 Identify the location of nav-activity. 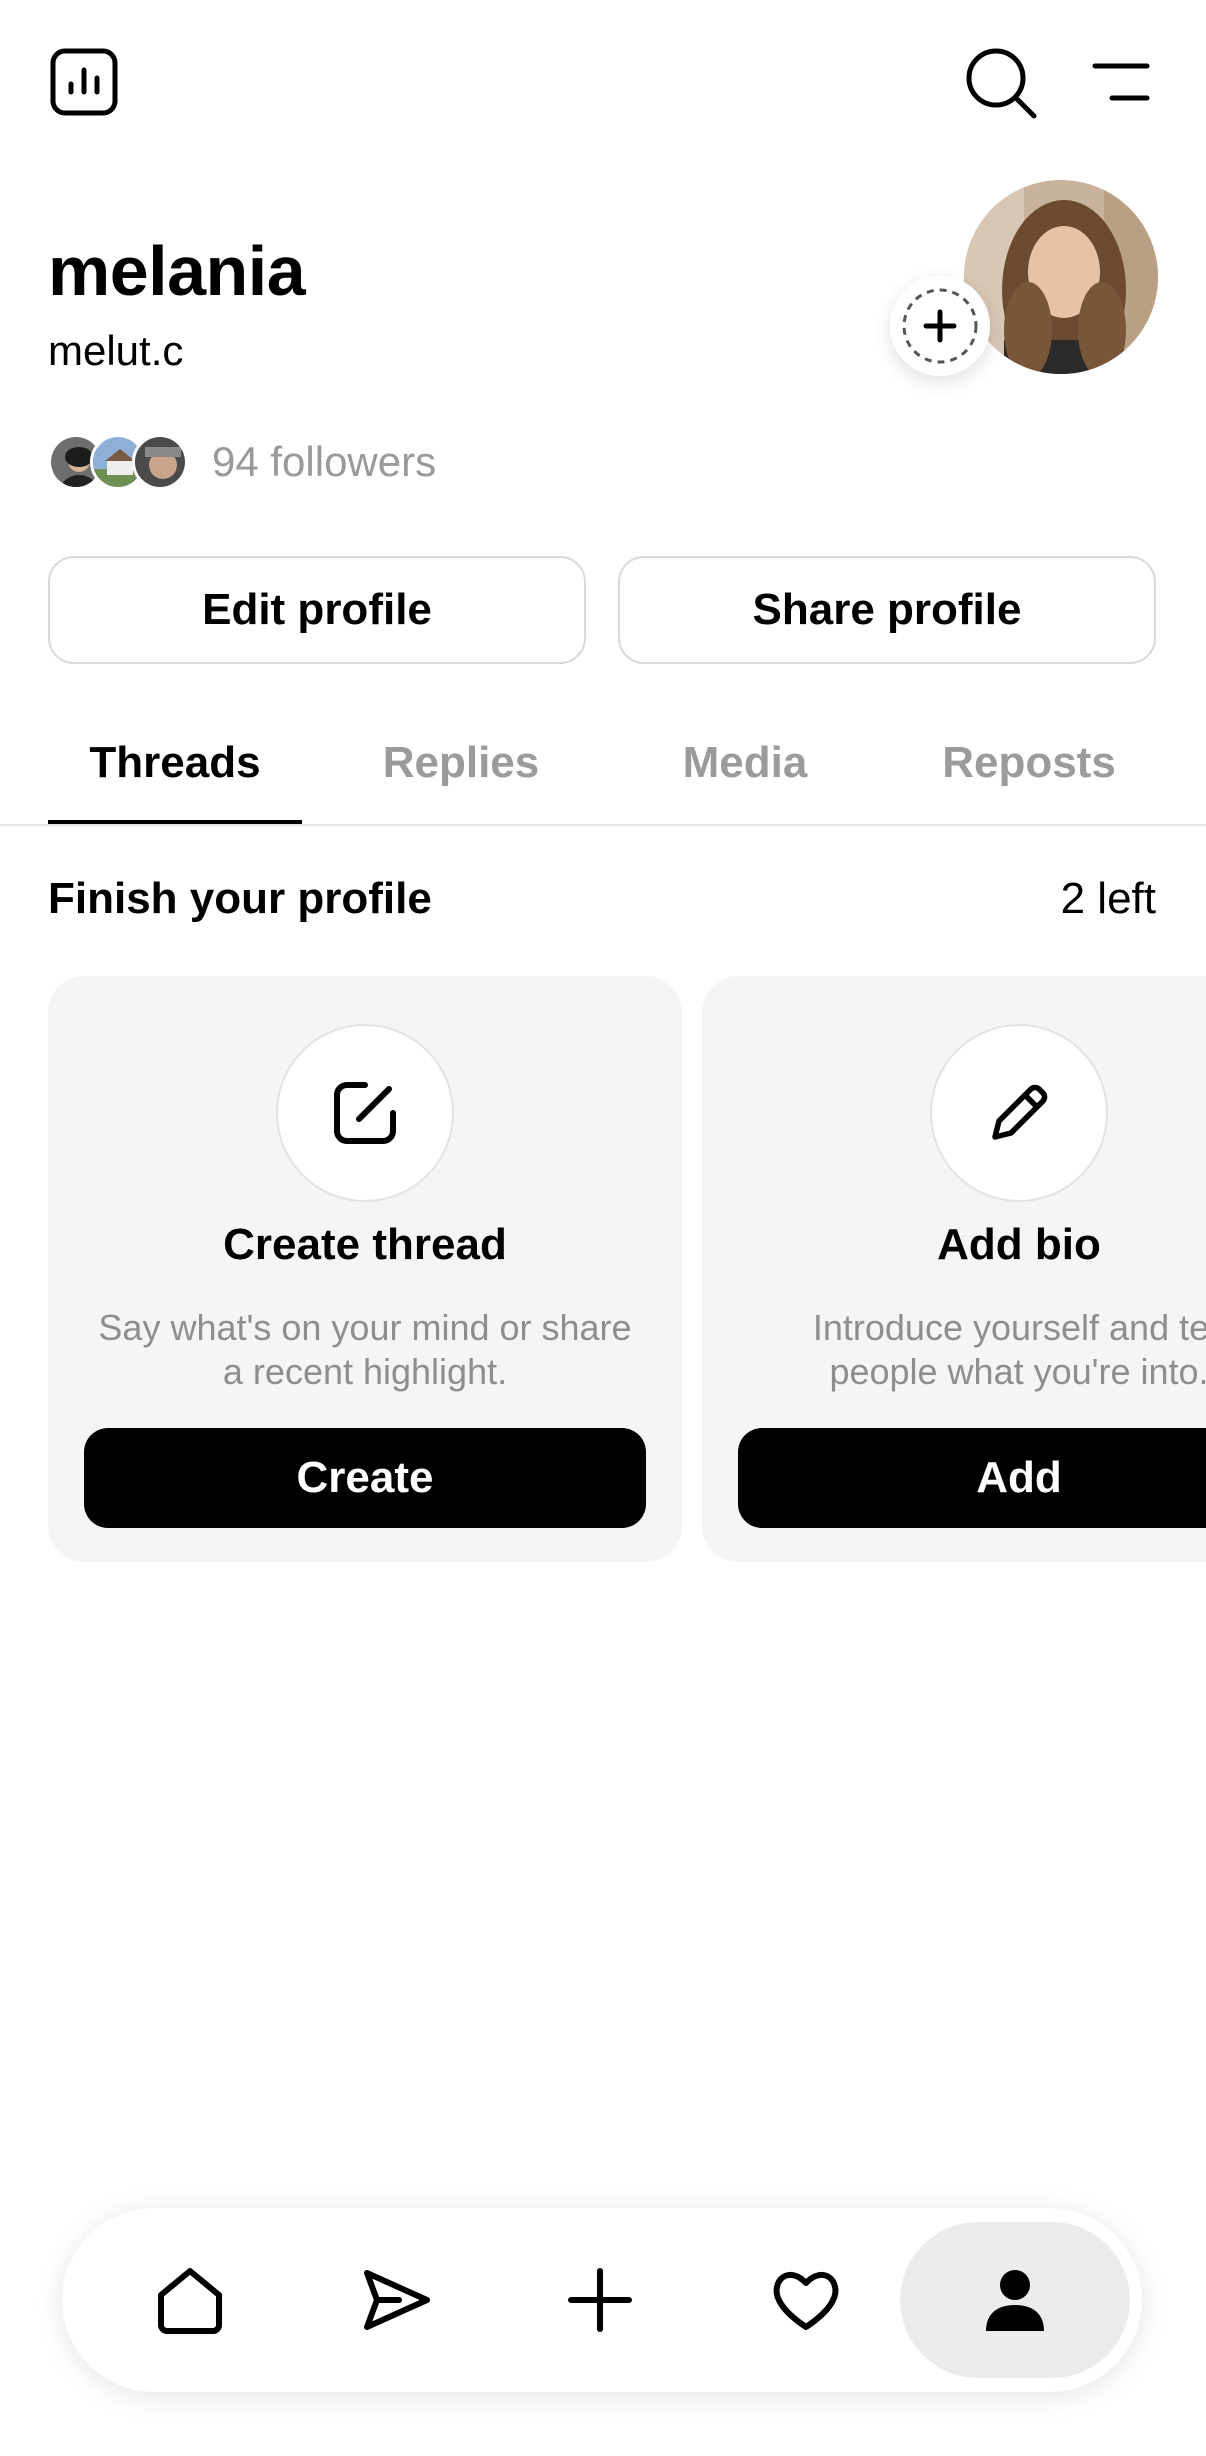
(806, 2300).